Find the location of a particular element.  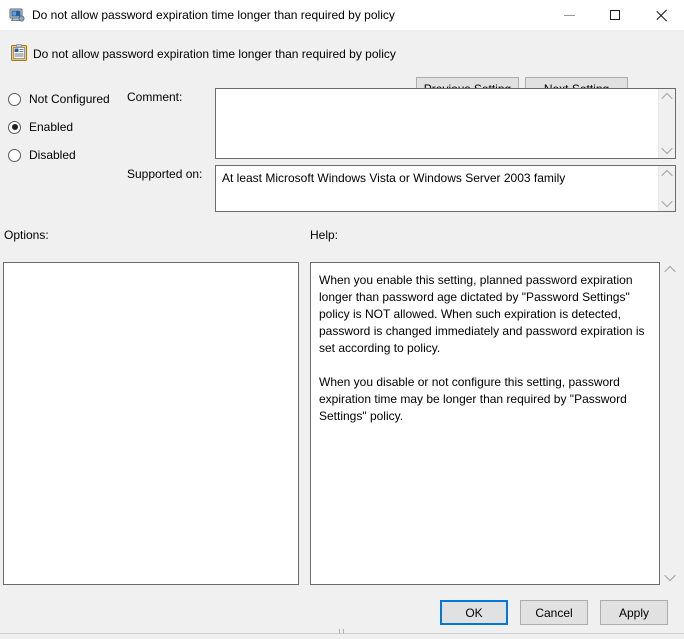

maximize-icon is located at coordinates (615, 15).